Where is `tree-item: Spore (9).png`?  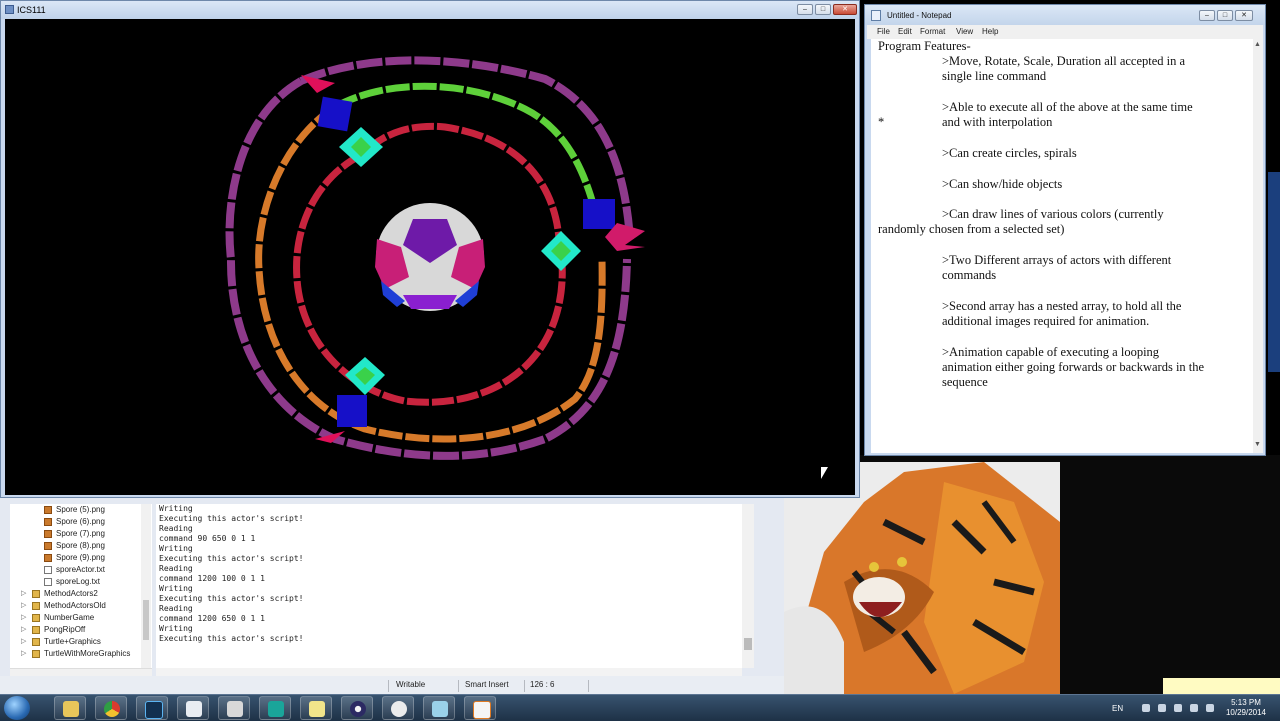 tree-item: Spore (9).png is located at coordinates (81, 558).